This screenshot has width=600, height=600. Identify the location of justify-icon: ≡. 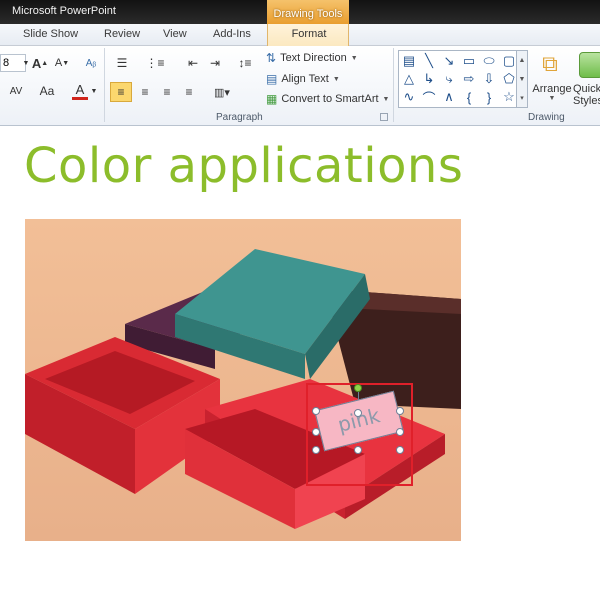
(189, 92).